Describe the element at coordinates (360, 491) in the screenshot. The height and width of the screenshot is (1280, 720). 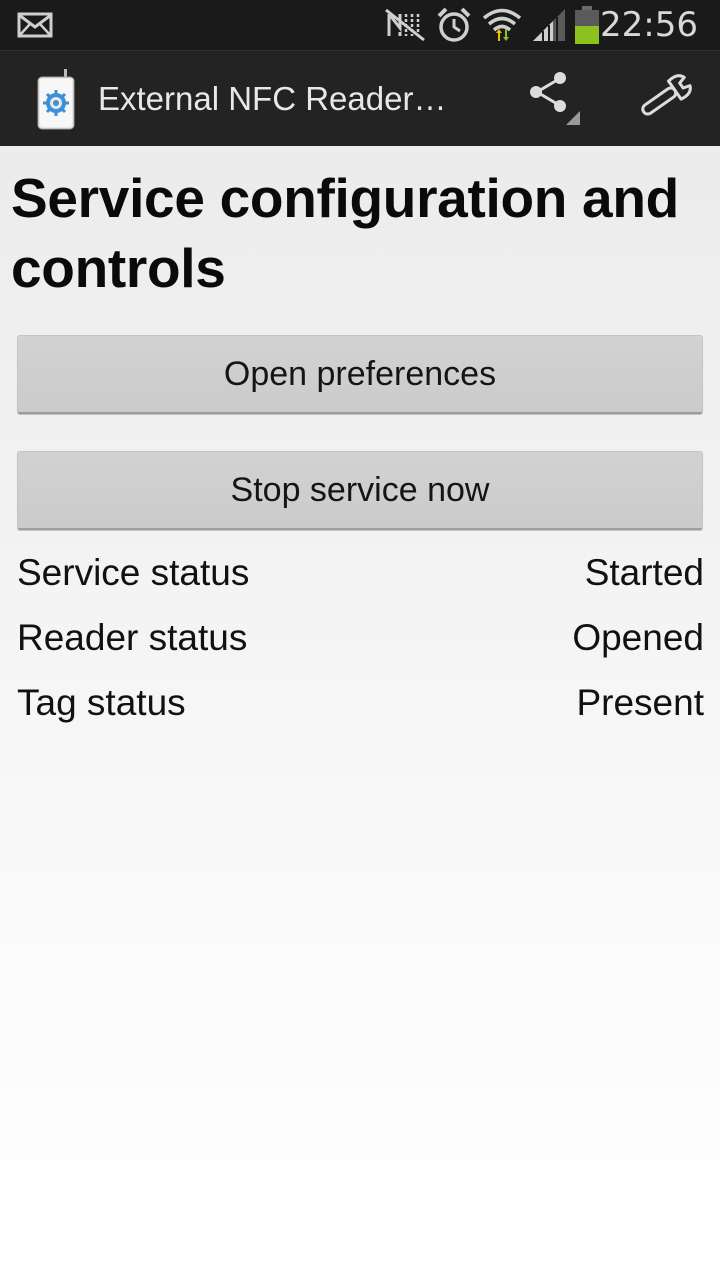
I see `stop-service-button: Stop service now` at that location.